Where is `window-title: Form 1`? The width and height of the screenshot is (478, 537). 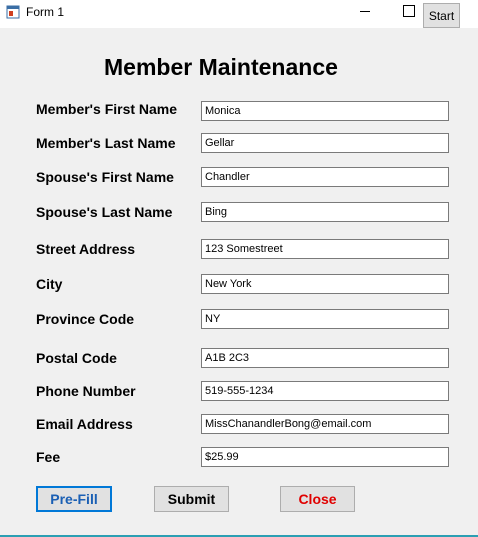 window-title: Form 1 is located at coordinates (45, 12).